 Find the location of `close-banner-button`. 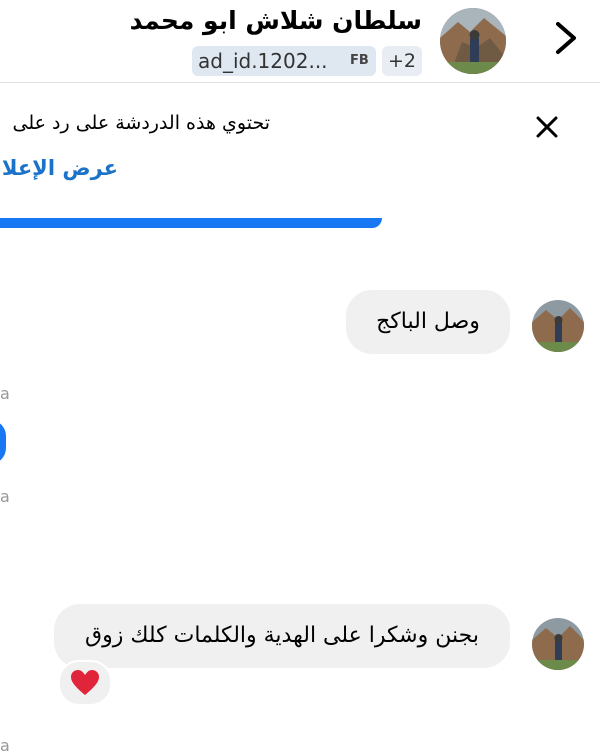

close-banner-button is located at coordinates (547, 127).